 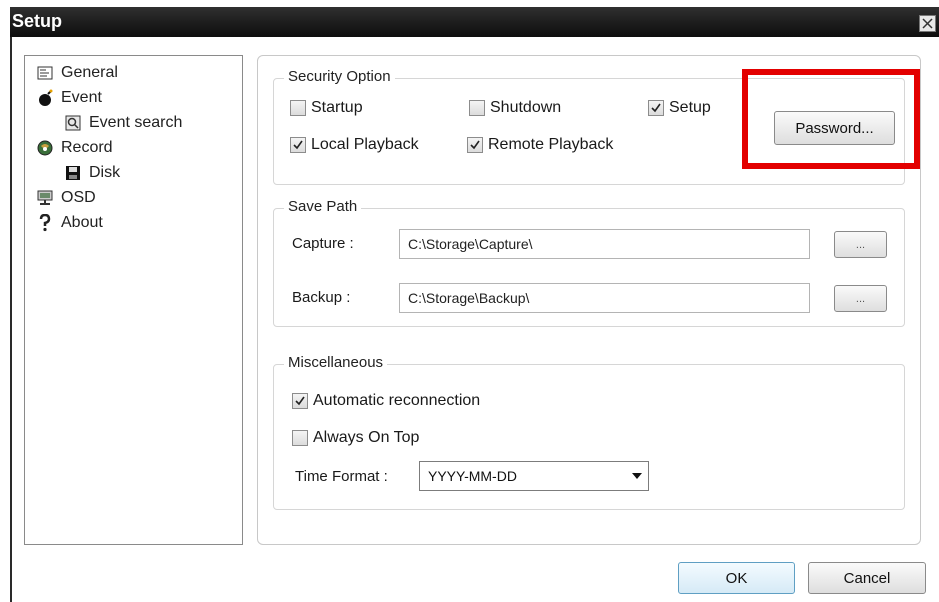 What do you see at coordinates (78, 197) in the screenshot?
I see `tree-item-label: OSD` at bounding box center [78, 197].